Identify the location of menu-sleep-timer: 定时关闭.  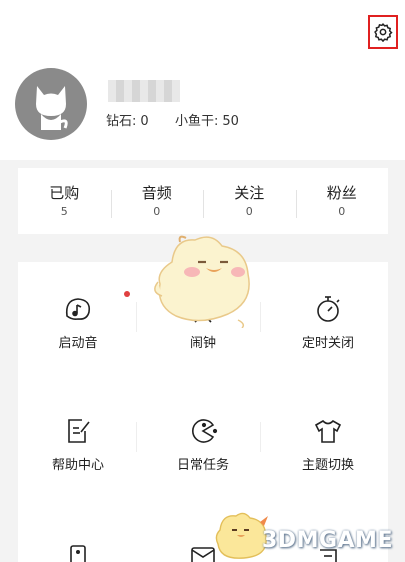
(328, 349).